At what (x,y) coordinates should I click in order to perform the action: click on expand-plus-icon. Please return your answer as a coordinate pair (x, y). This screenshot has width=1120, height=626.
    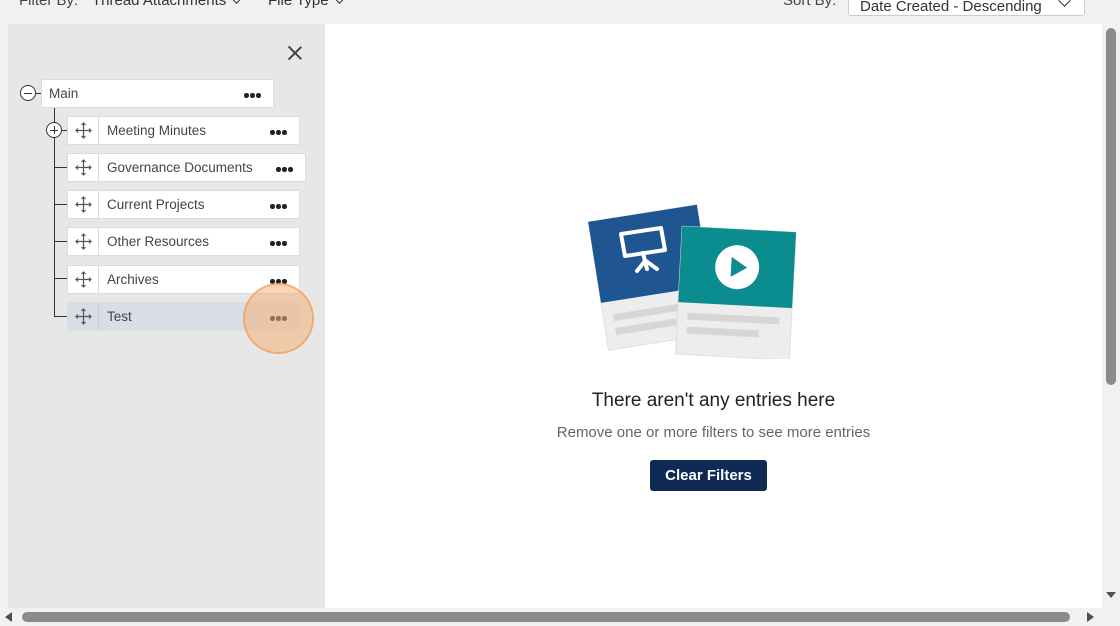
    Looking at the image, I should click on (54, 130).